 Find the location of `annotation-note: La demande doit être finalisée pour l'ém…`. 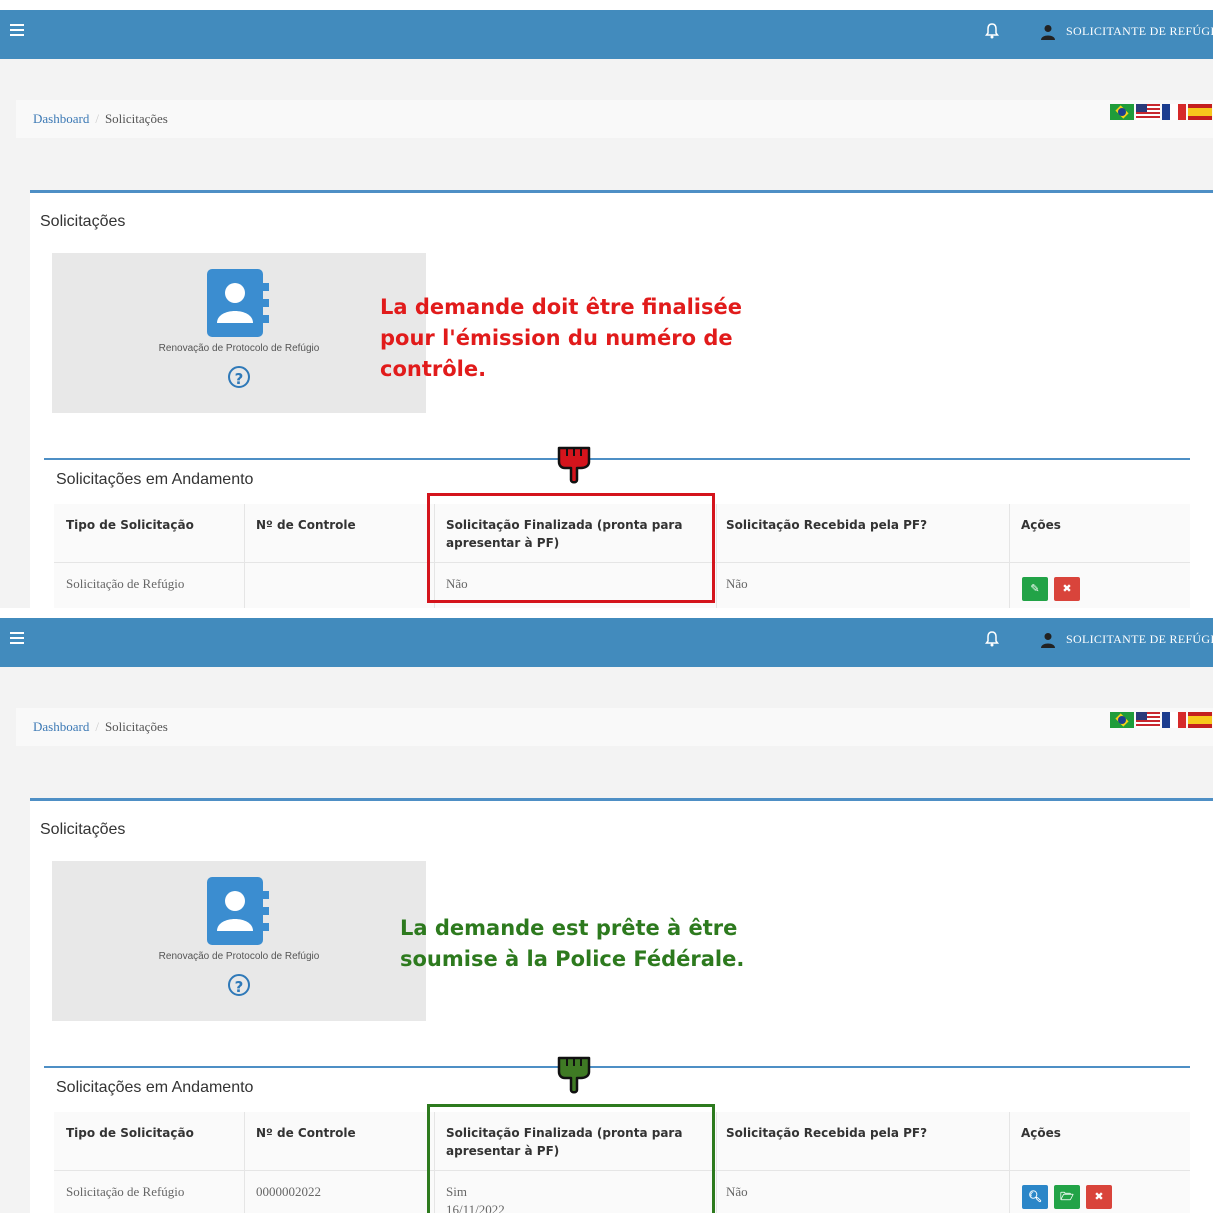

annotation-note: La demande doit être finalisée pour l'ém… is located at coordinates (561, 338).